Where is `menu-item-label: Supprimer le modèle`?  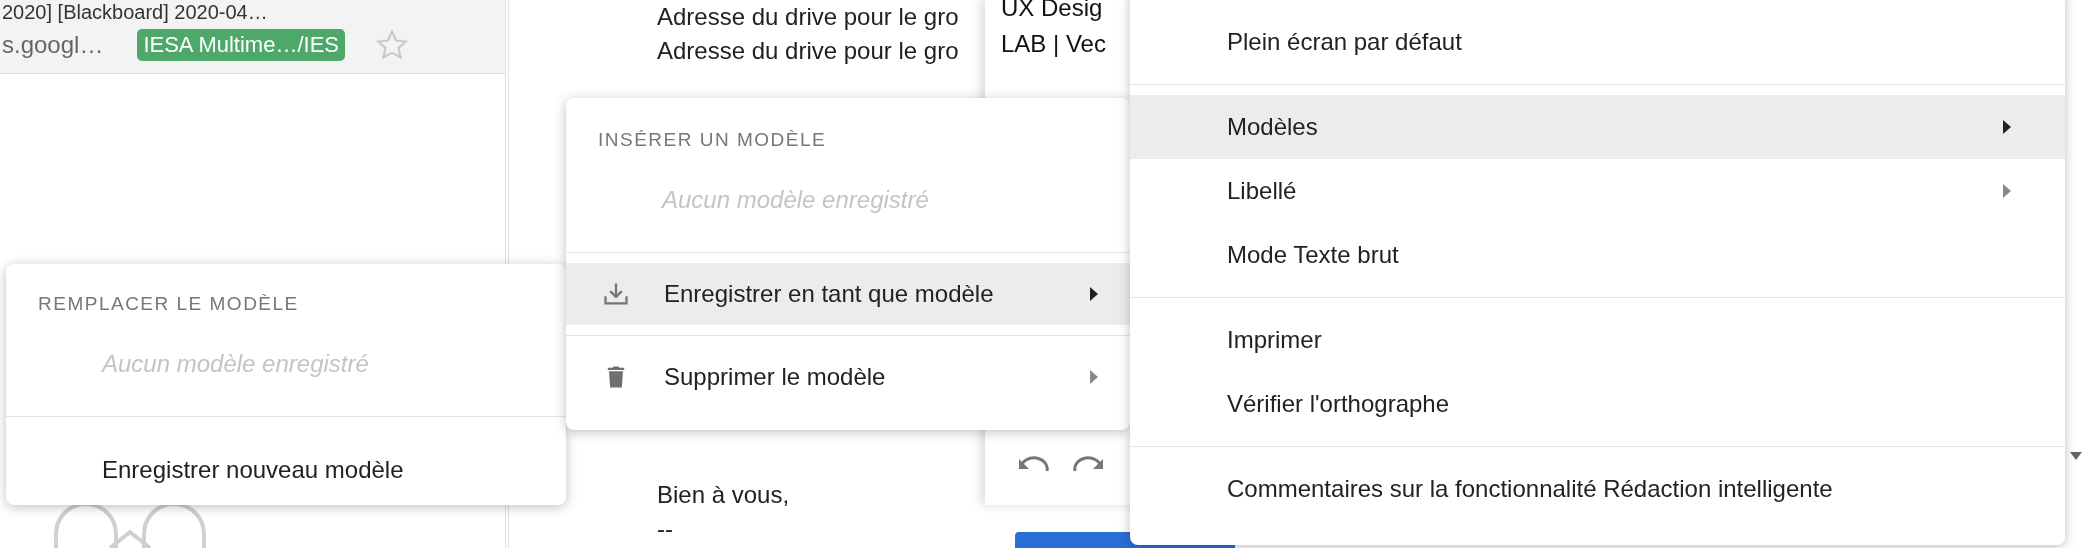
menu-item-label: Supprimer le modèle is located at coordinates (775, 377).